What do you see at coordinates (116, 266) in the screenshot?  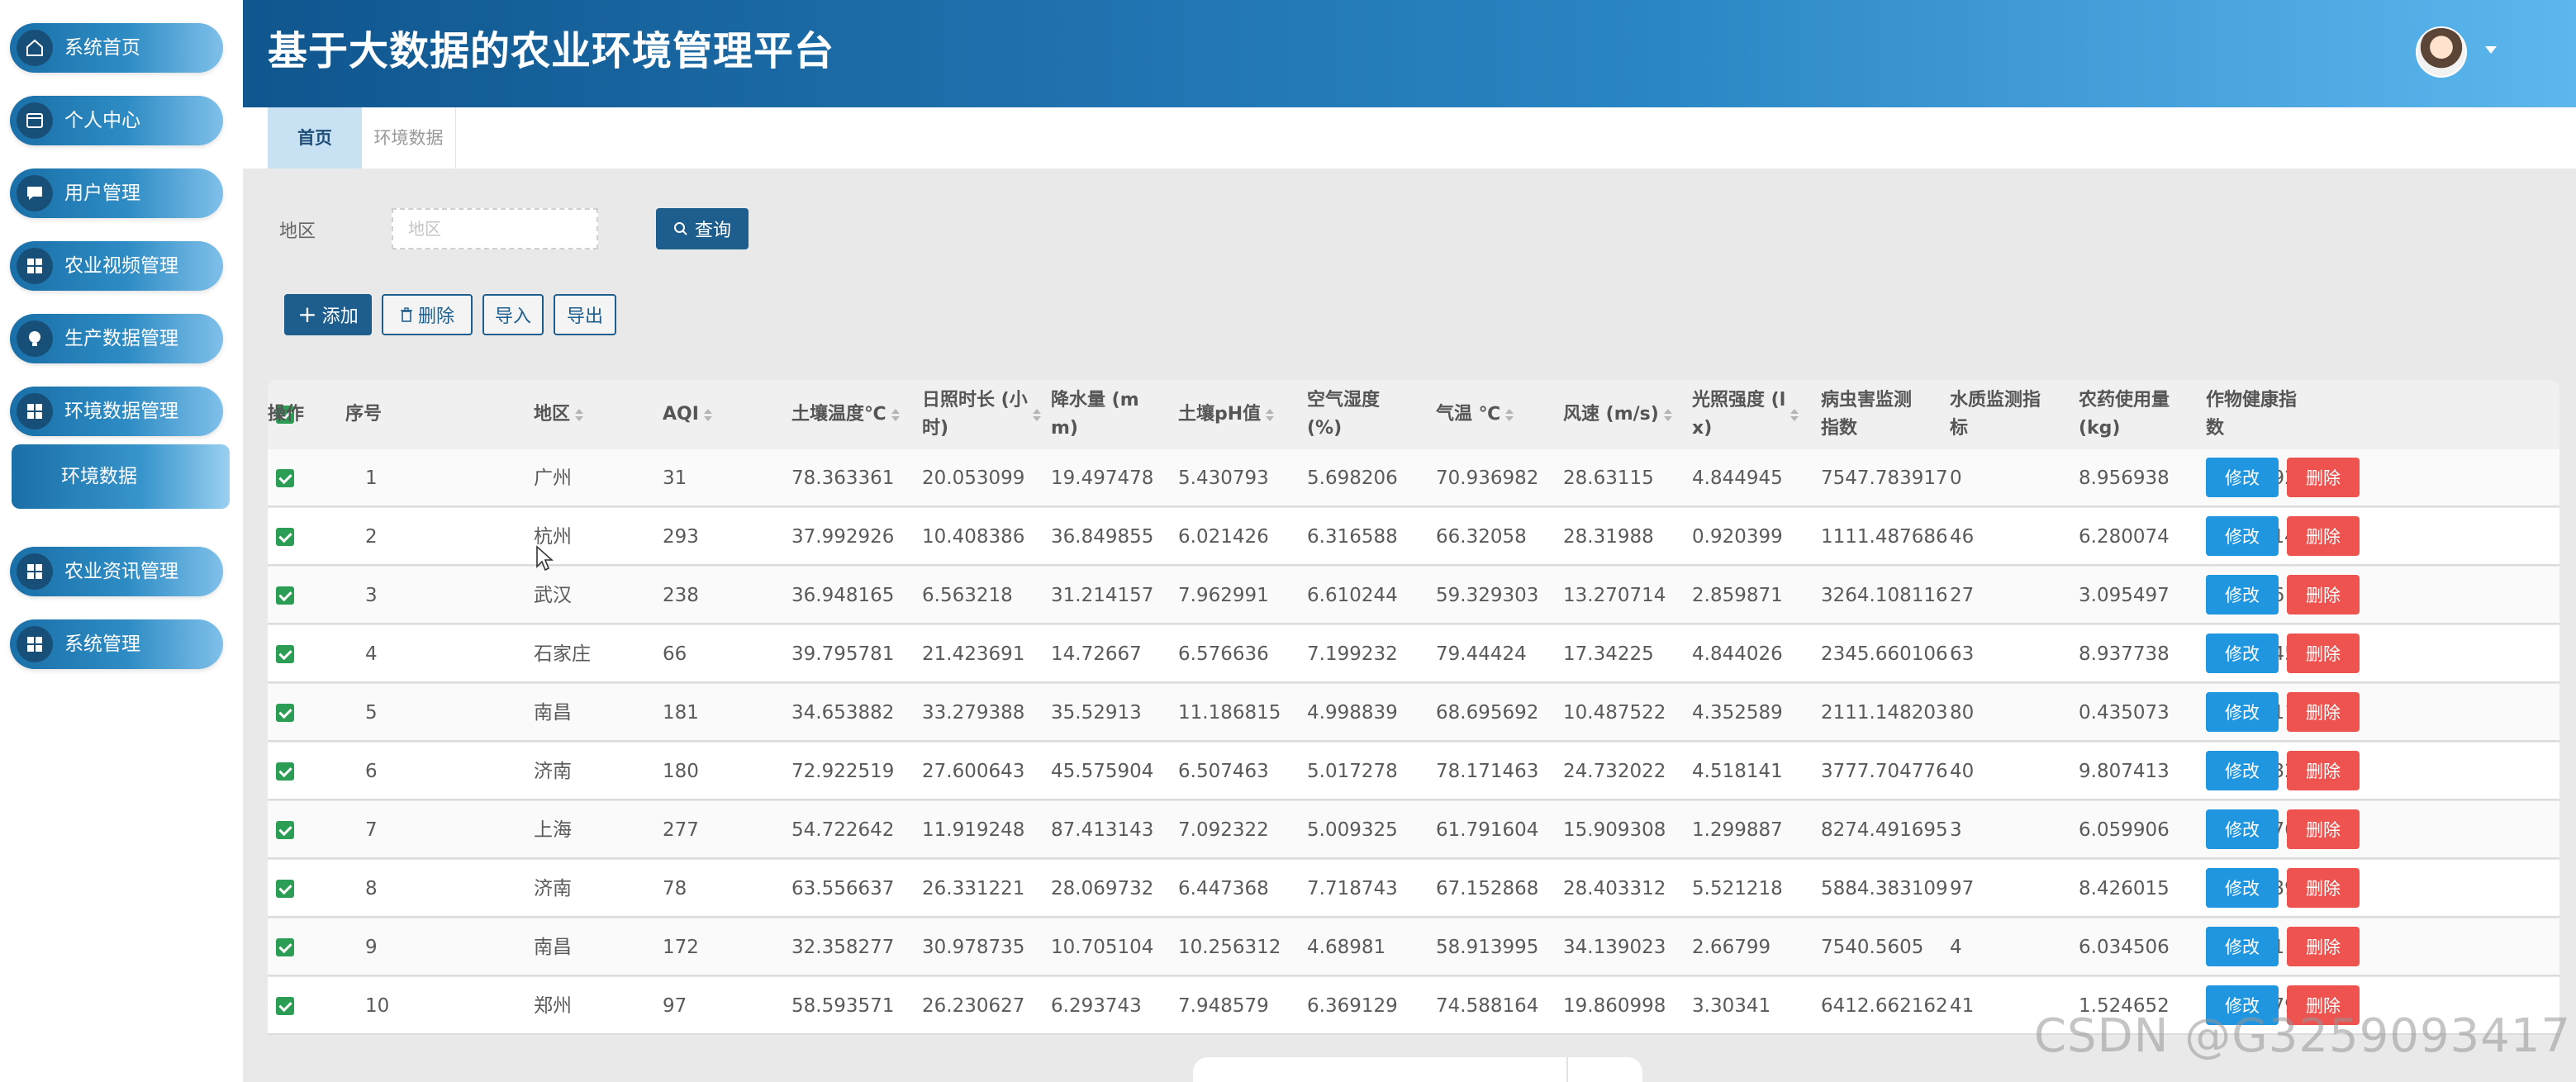 I see `sidebar-item-agri-video-management: 农业视频管理` at bounding box center [116, 266].